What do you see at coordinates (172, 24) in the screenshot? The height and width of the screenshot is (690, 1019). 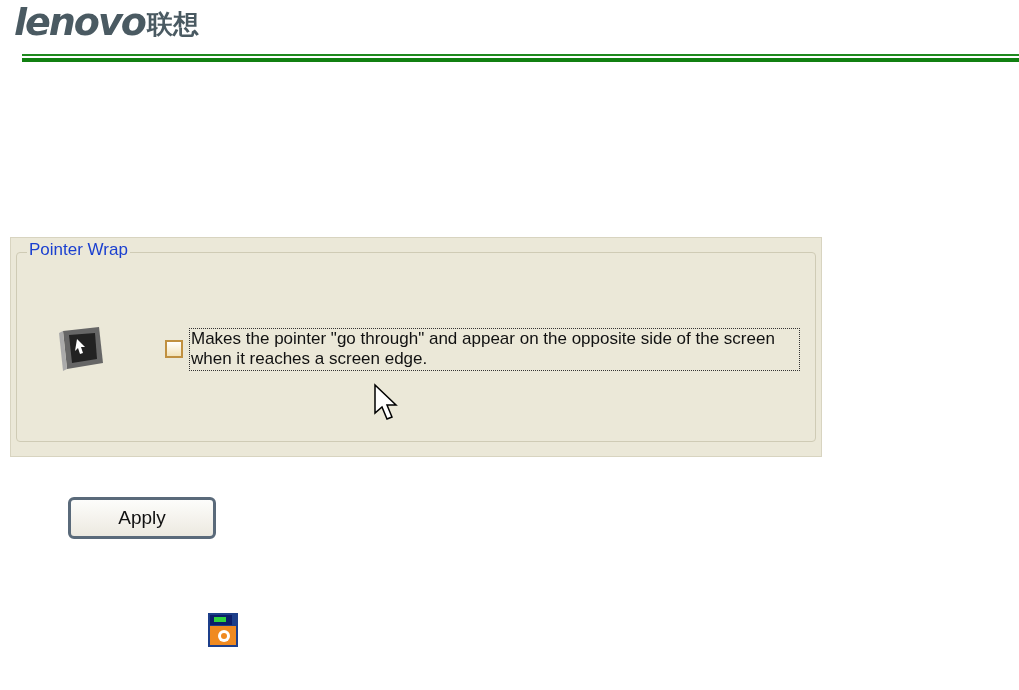 I see `logo-text: 联想` at bounding box center [172, 24].